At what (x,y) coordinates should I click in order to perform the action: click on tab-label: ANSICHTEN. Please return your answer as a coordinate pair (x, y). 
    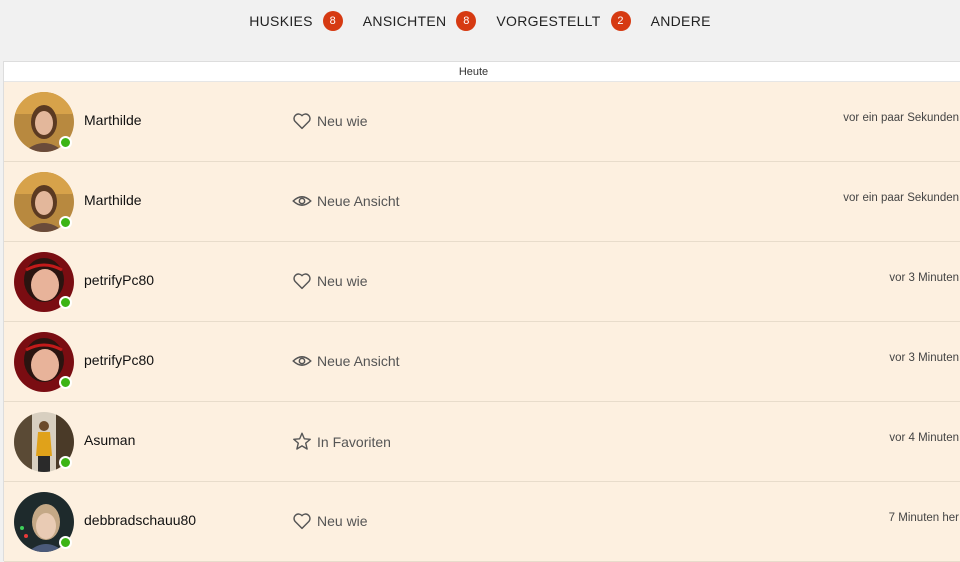
    Looking at the image, I should click on (404, 21).